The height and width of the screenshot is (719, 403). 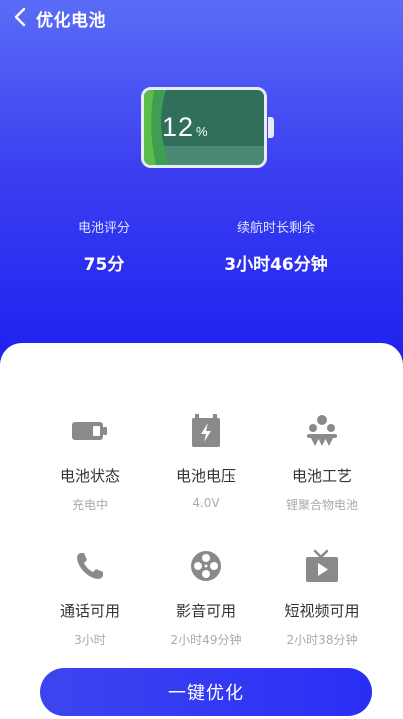 I want to click on battery-graphic: 12 %, so click(x=207, y=127).